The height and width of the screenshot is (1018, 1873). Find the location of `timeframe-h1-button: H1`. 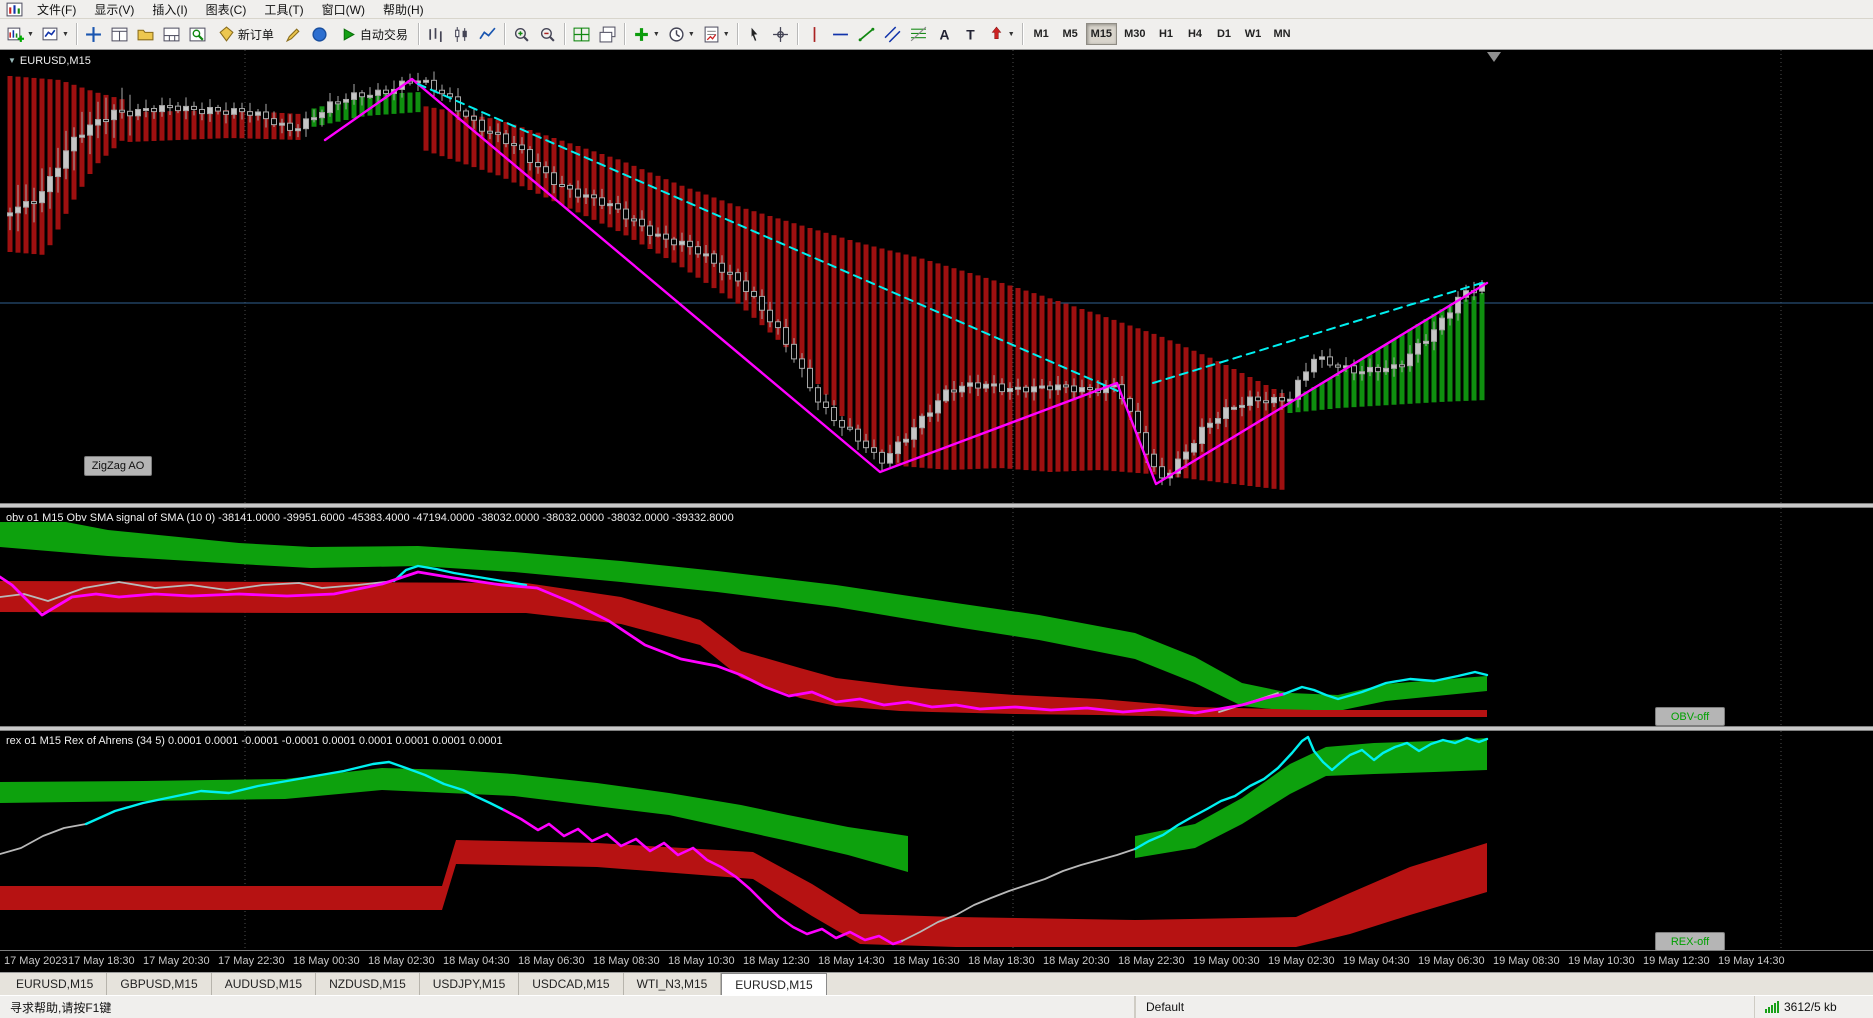

timeframe-h1-button: H1 is located at coordinates (1165, 34).